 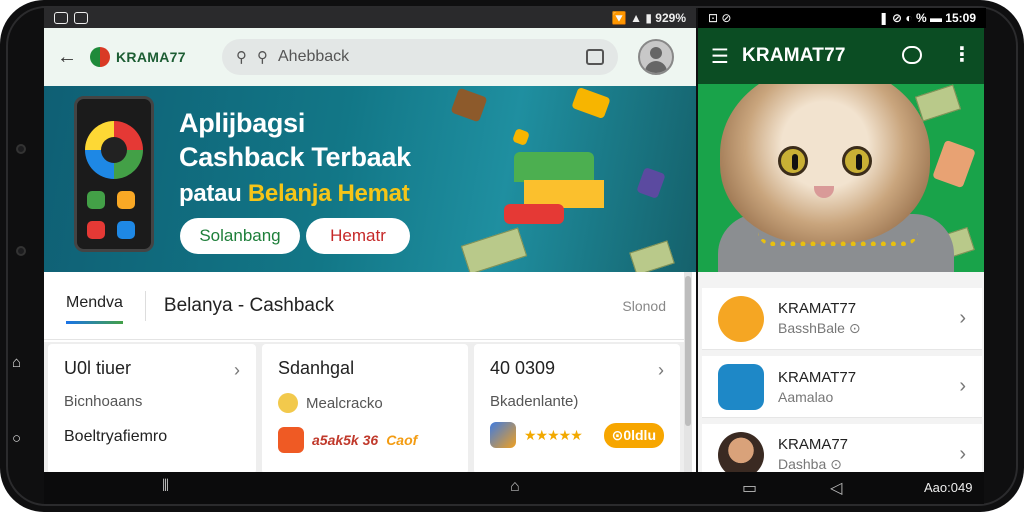 What do you see at coordinates (948, 487) in the screenshot?
I see `nav-clock: Aao:049` at bounding box center [948, 487].